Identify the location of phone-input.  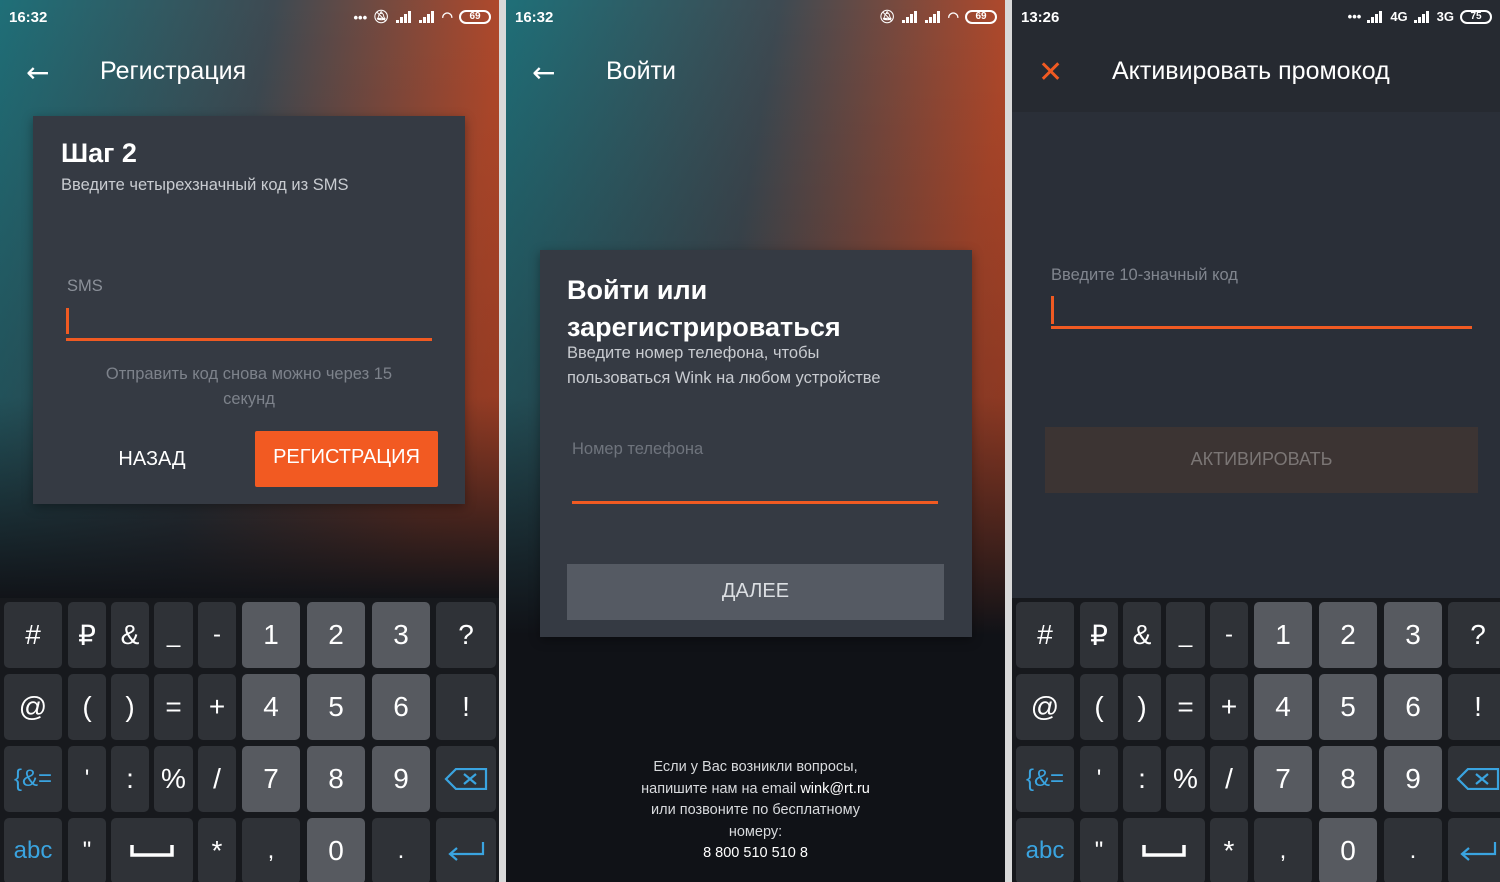
(755, 470).